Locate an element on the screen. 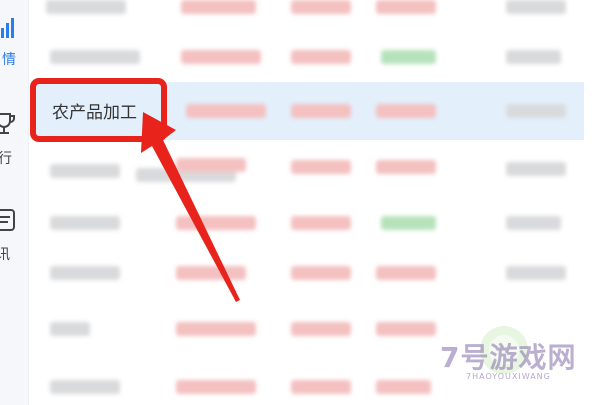 The height and width of the screenshot is (405, 604). watermark-title: 7号游戏网 is located at coordinates (508, 357).